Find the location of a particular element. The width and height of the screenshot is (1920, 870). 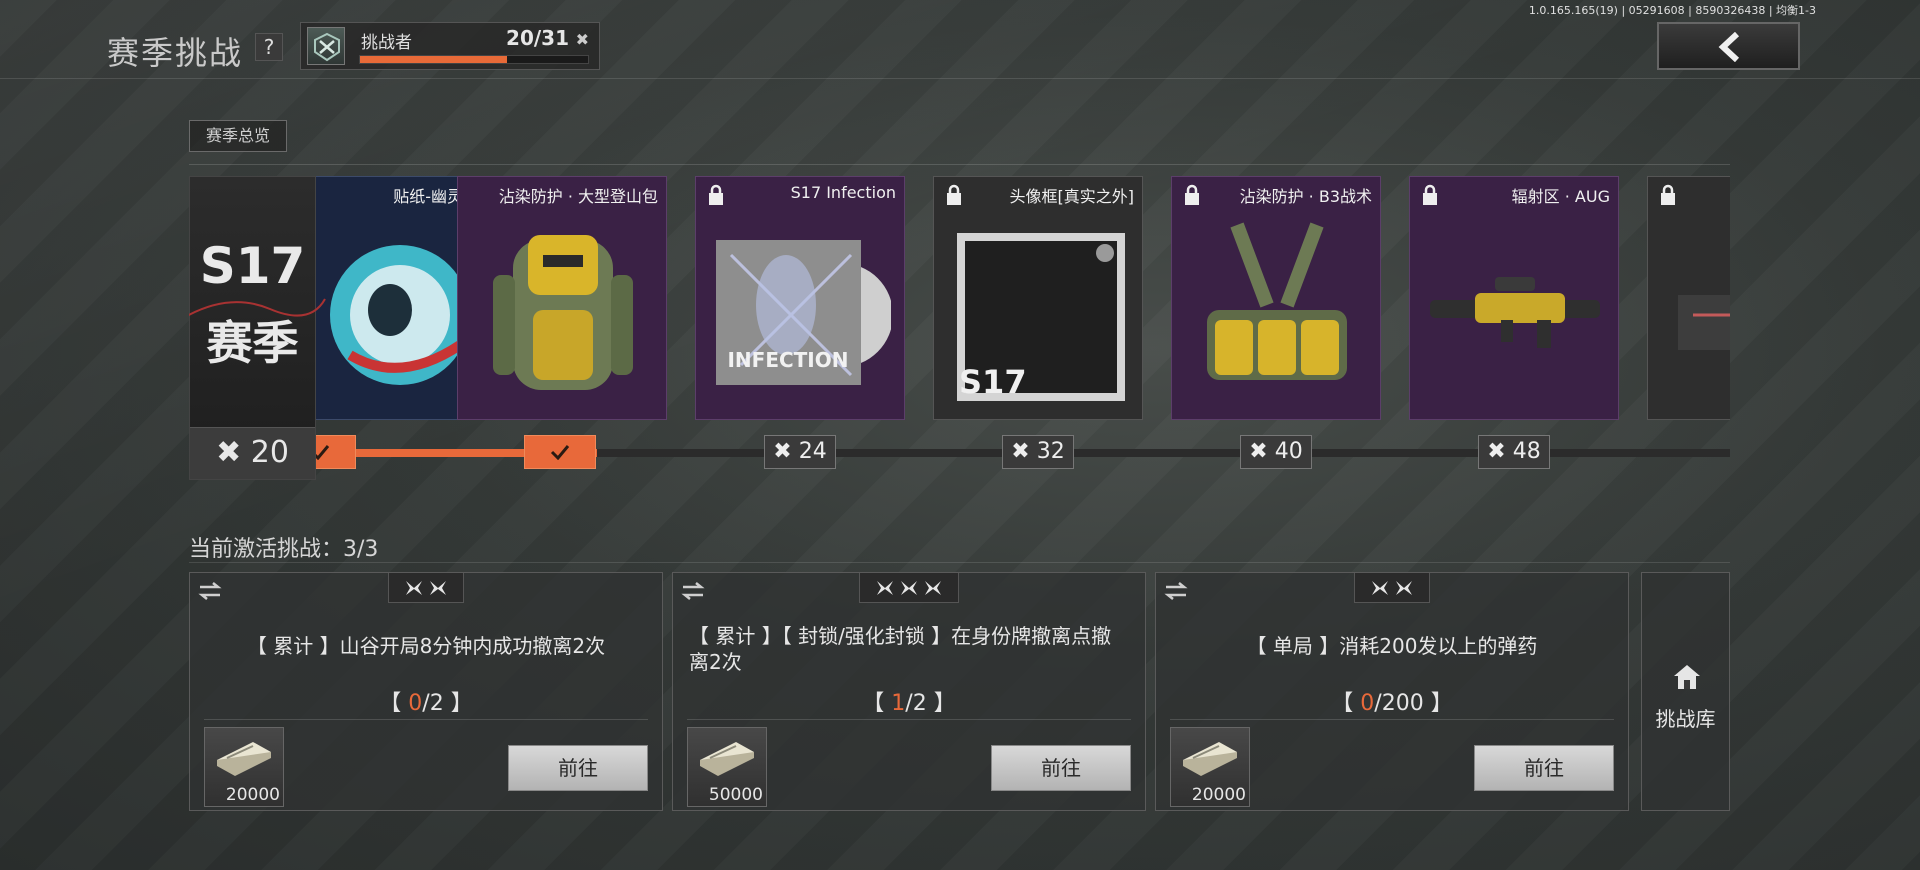

reward-card-next is located at coordinates (1688, 298).